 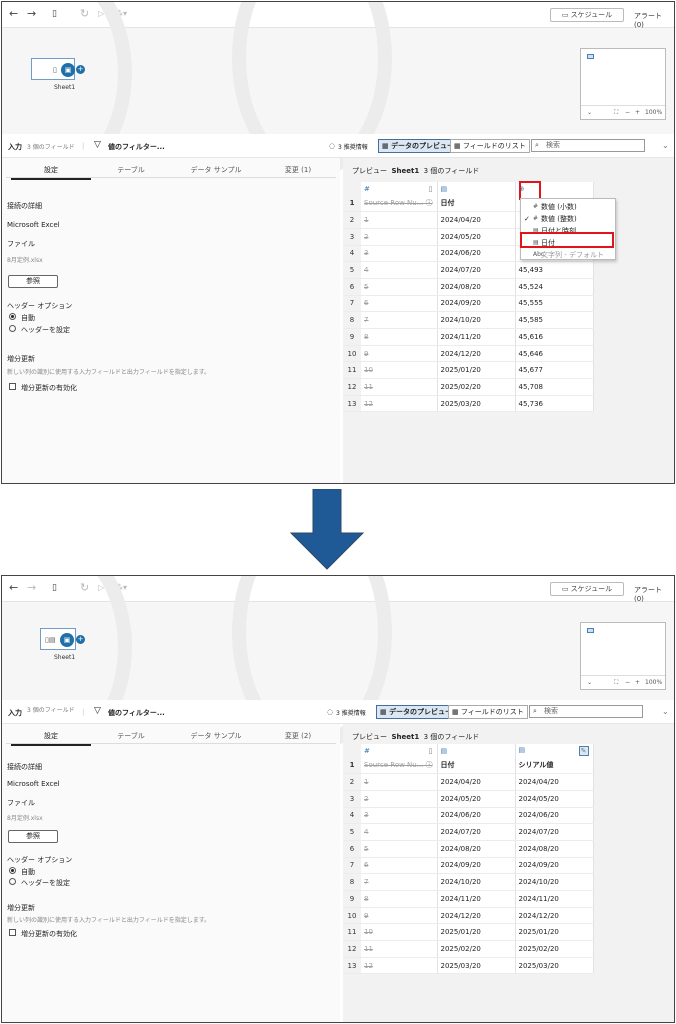 I want to click on date-cell: 2024/05/20, so click(x=476, y=799).